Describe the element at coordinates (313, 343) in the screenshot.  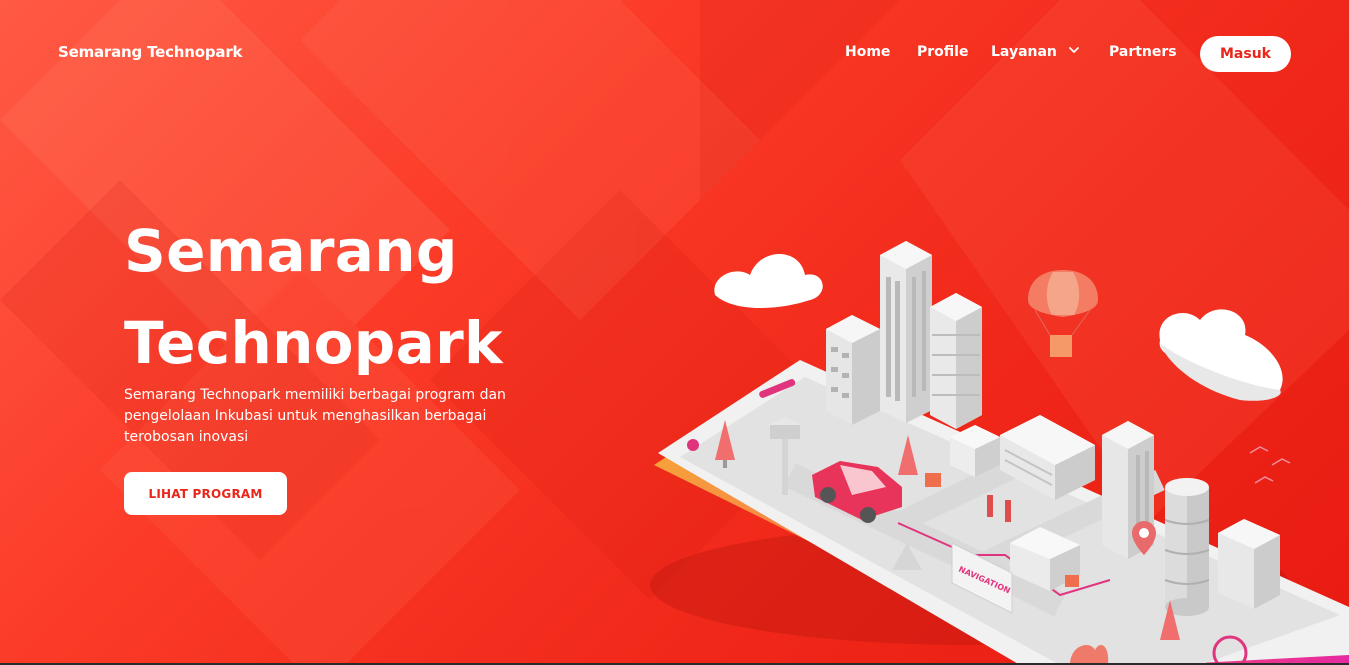
I see `hero-title-line-2: Technopark` at that location.